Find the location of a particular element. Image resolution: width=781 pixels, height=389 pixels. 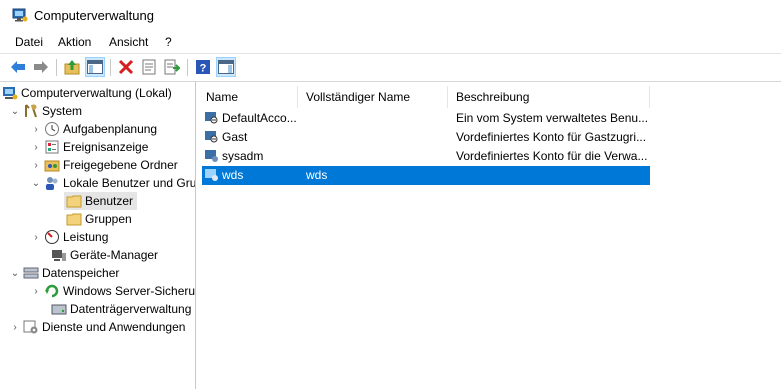

cell-name: wds is located at coordinates (233, 175).